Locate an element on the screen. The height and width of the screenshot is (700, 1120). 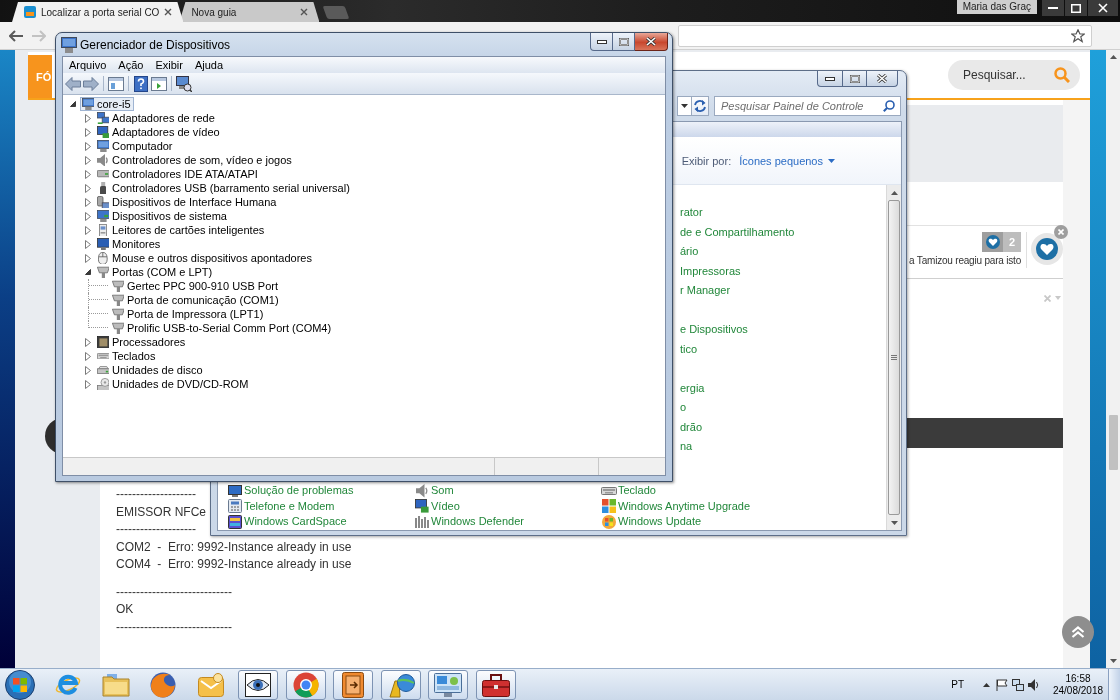
tree-item: Mouse e outros dispositivos apontadores is located at coordinates (205, 258).